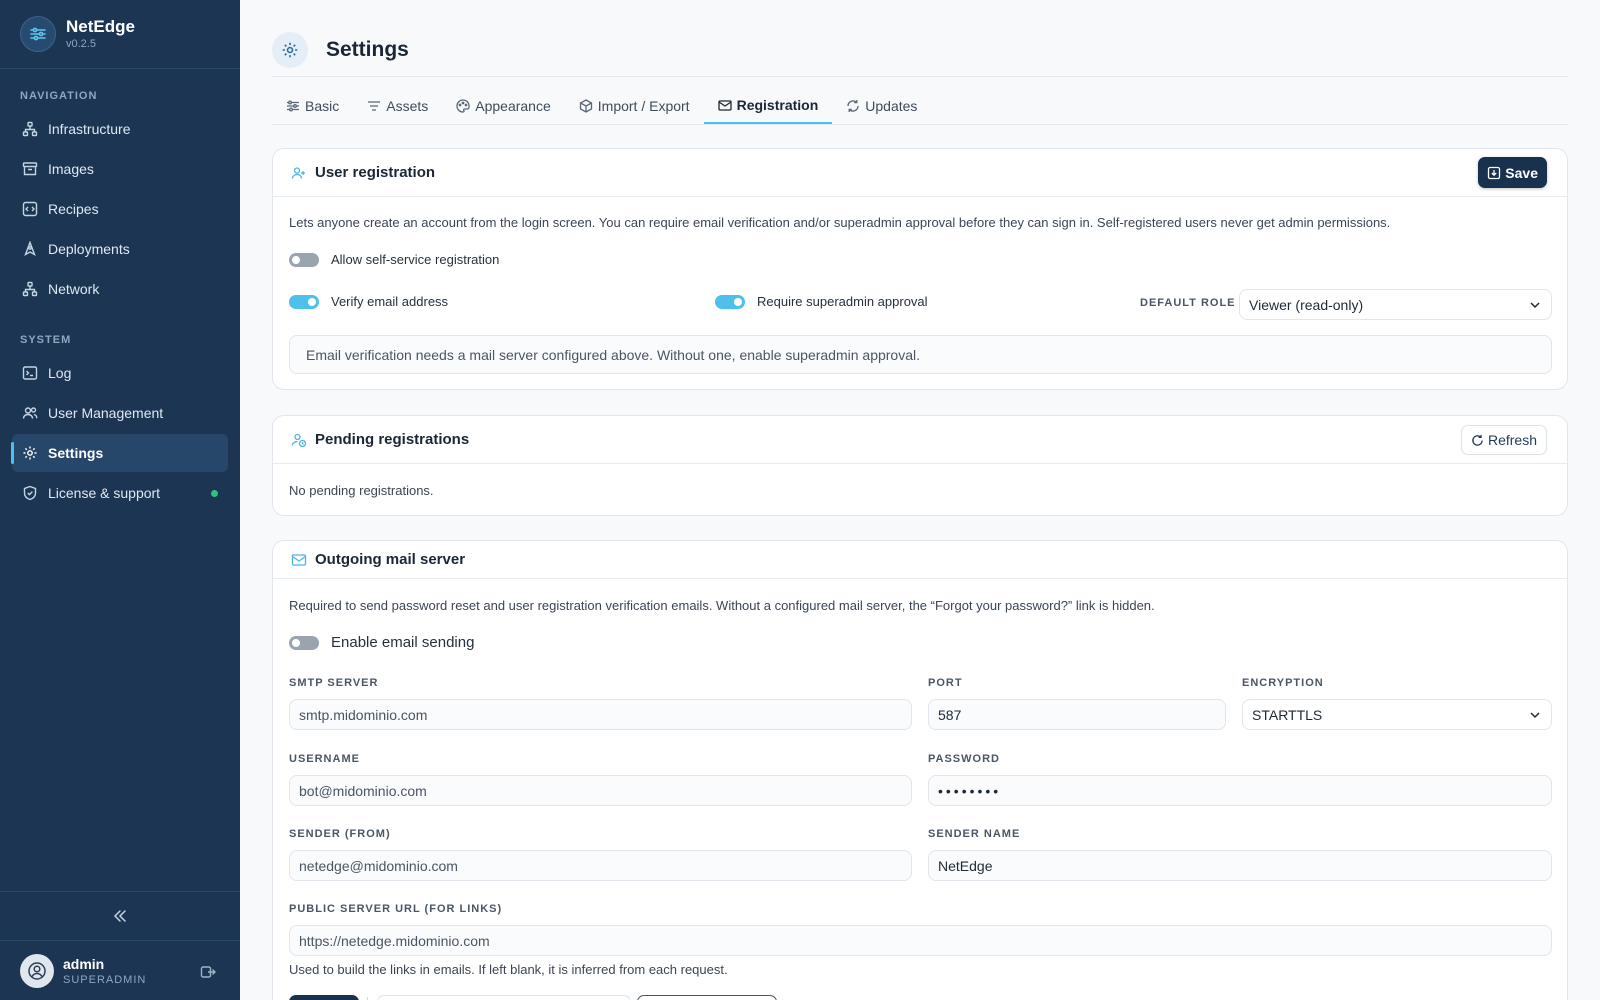 The image size is (1600, 1000). Describe the element at coordinates (396, 909) in the screenshot. I see `public-url-label: PUBLIC SERVER URL (FOR LINKS)` at that location.